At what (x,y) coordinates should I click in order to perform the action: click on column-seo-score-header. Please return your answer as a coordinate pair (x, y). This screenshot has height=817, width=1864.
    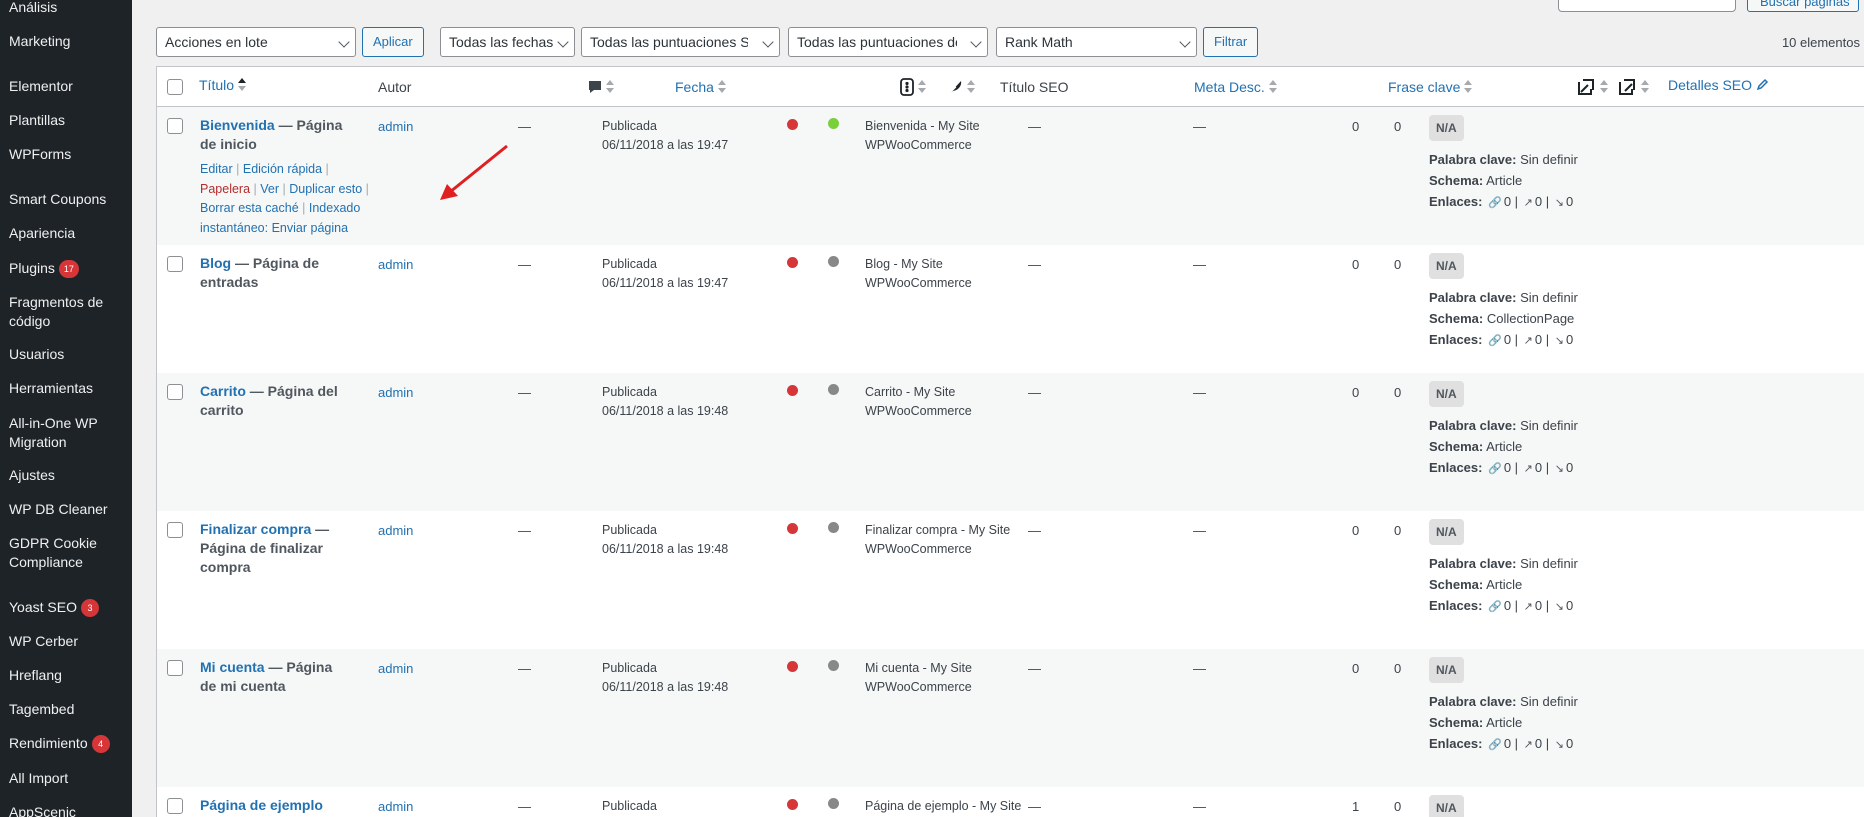
    Looking at the image, I should click on (913, 87).